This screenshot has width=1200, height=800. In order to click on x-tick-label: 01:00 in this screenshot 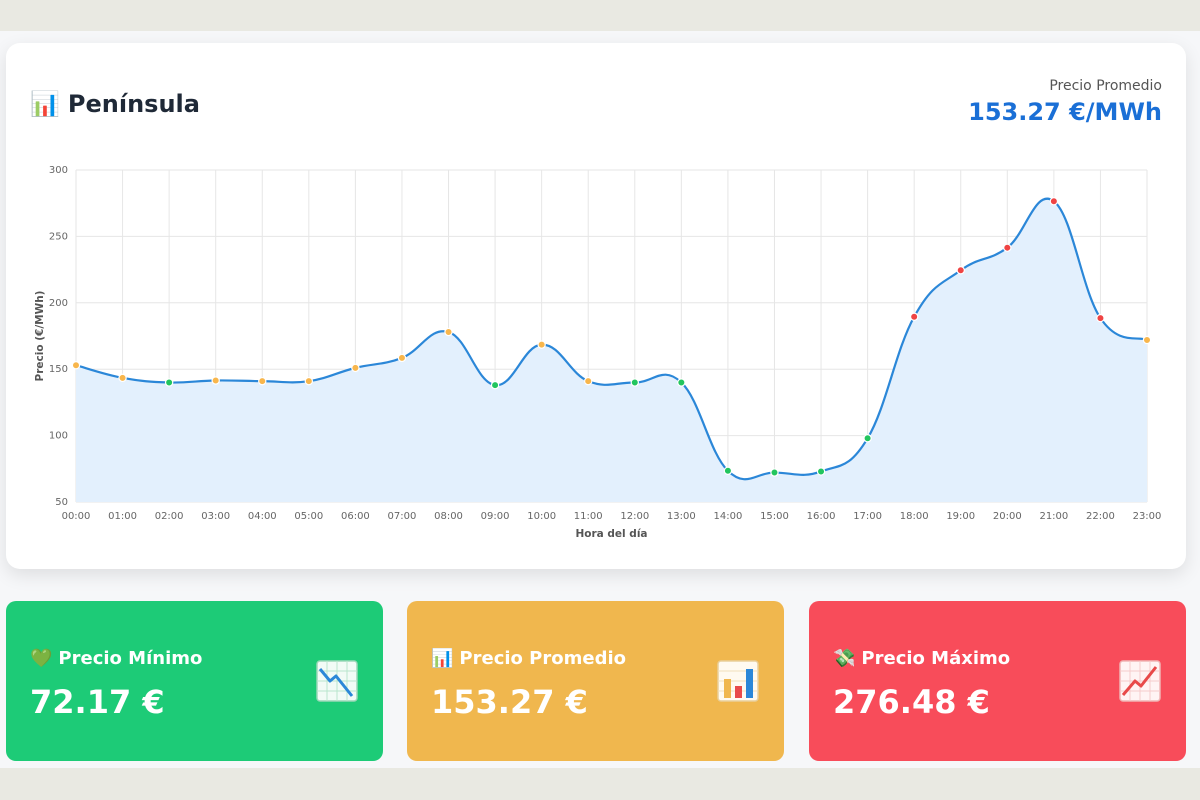, I will do `click(122, 516)`.